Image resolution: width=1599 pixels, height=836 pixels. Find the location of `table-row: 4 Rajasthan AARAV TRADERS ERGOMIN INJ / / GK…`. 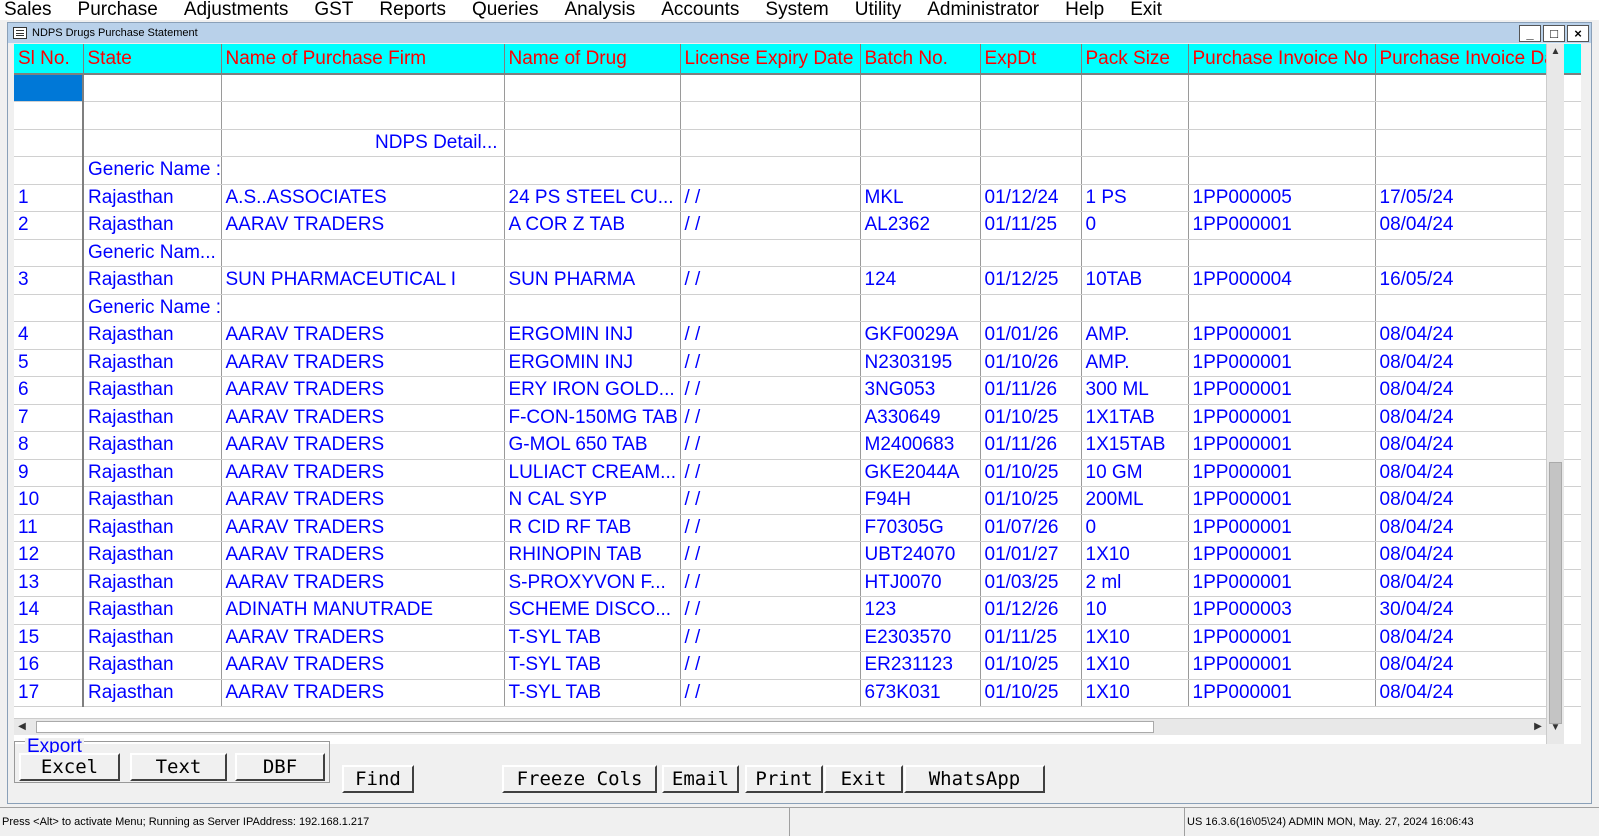

table-row: 4 Rajasthan AARAV TRADERS ERGOMIN INJ / / GK… is located at coordinates (797, 335).